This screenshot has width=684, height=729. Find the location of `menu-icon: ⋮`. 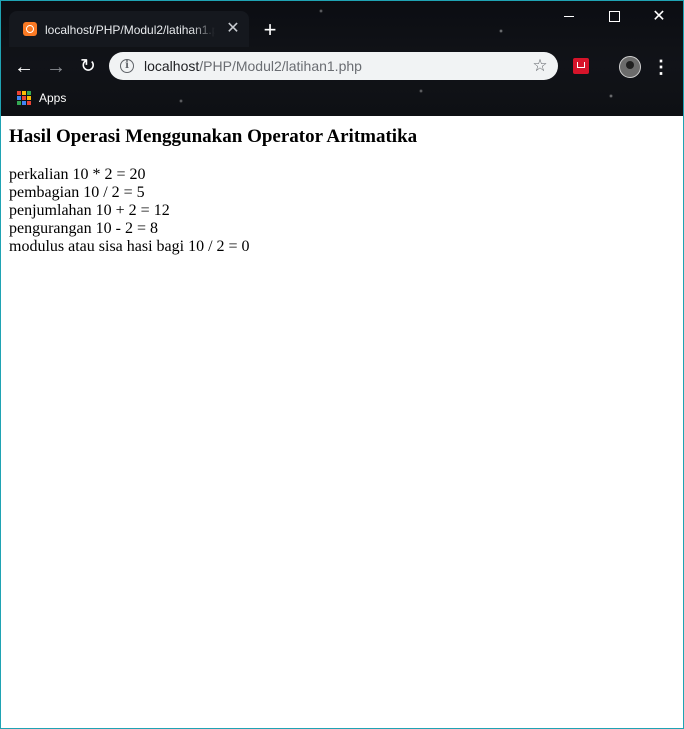

menu-icon: ⋮ is located at coordinates (661, 67).